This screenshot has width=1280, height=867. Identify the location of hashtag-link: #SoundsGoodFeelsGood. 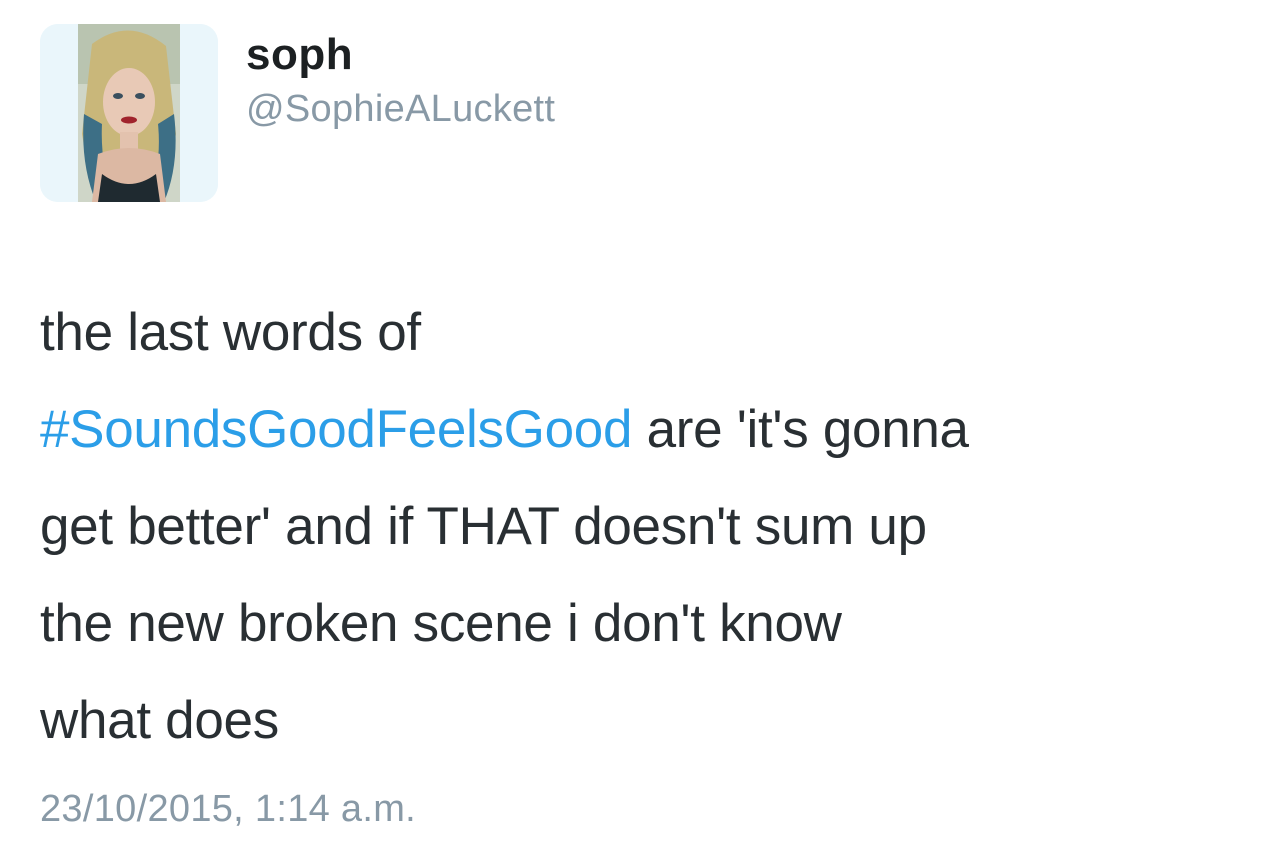
(336, 429).